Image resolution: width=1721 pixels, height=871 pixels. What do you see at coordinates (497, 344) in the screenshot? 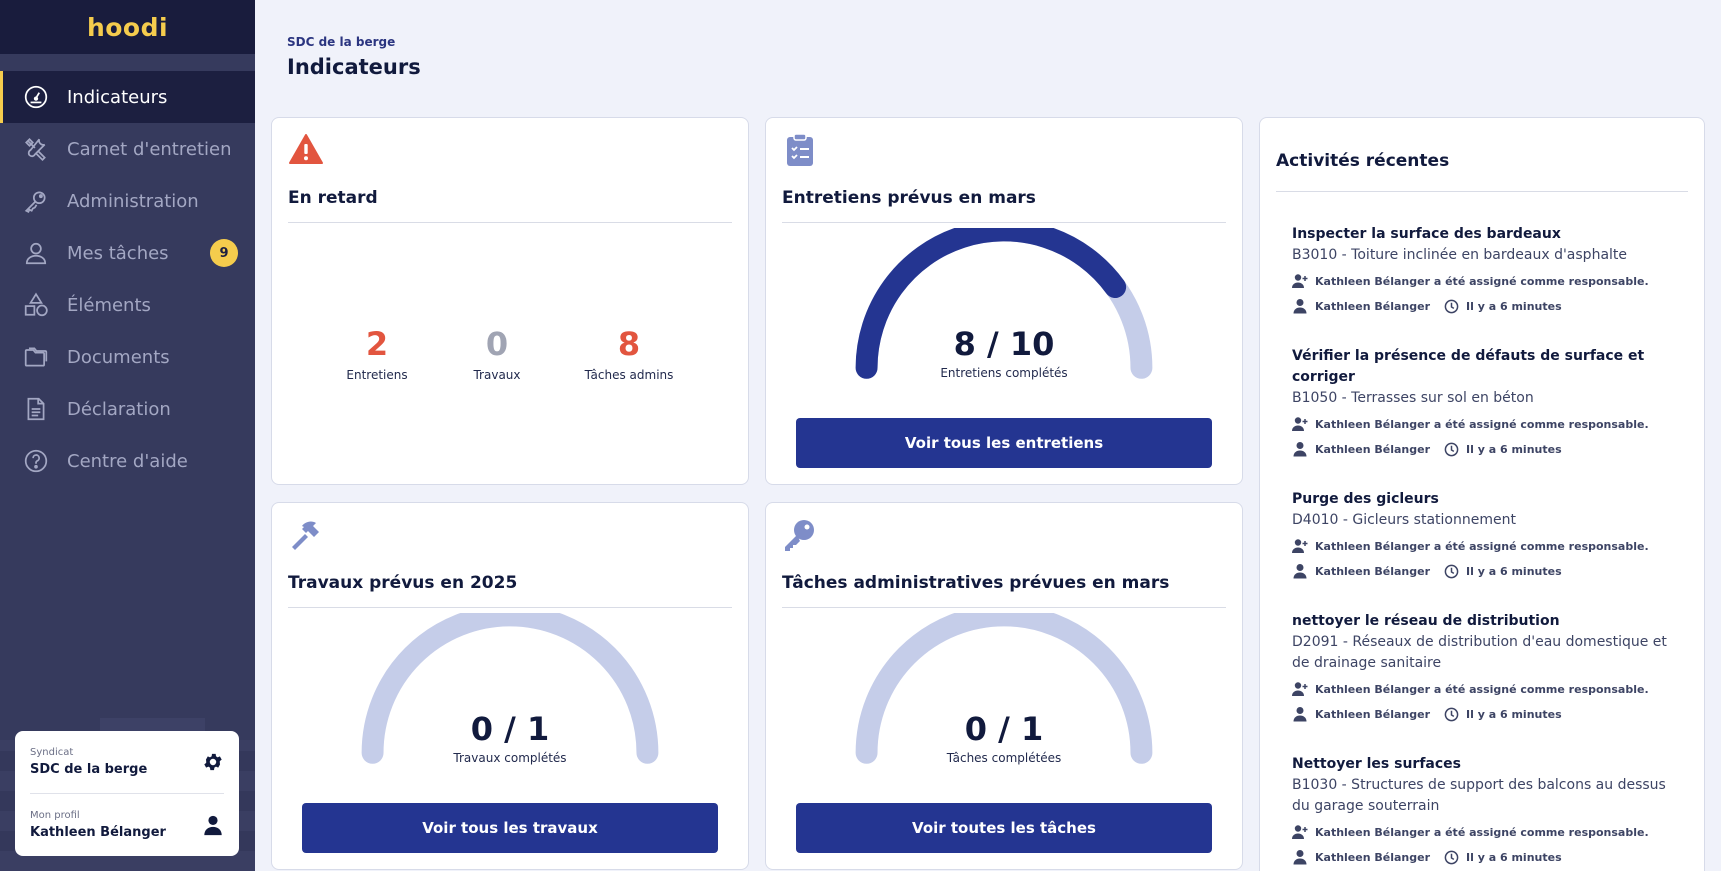
I see `stat-value: 0` at bounding box center [497, 344].